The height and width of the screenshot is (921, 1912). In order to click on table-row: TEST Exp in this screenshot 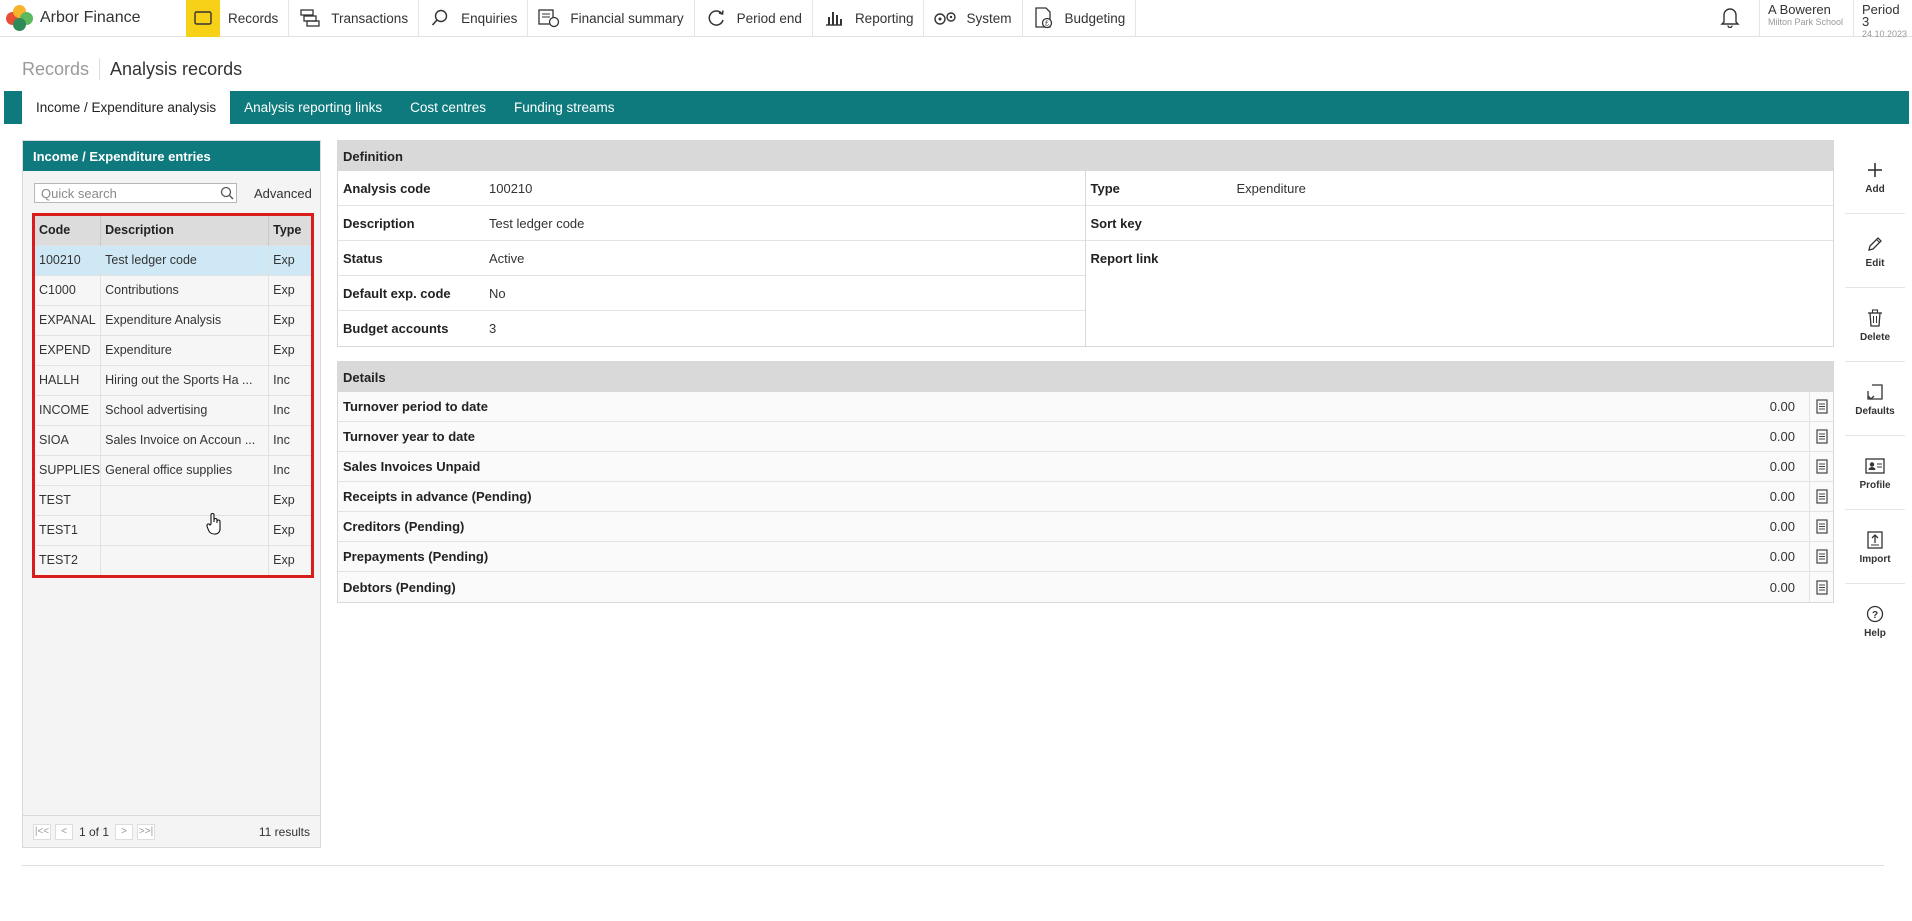, I will do `click(173, 499)`.